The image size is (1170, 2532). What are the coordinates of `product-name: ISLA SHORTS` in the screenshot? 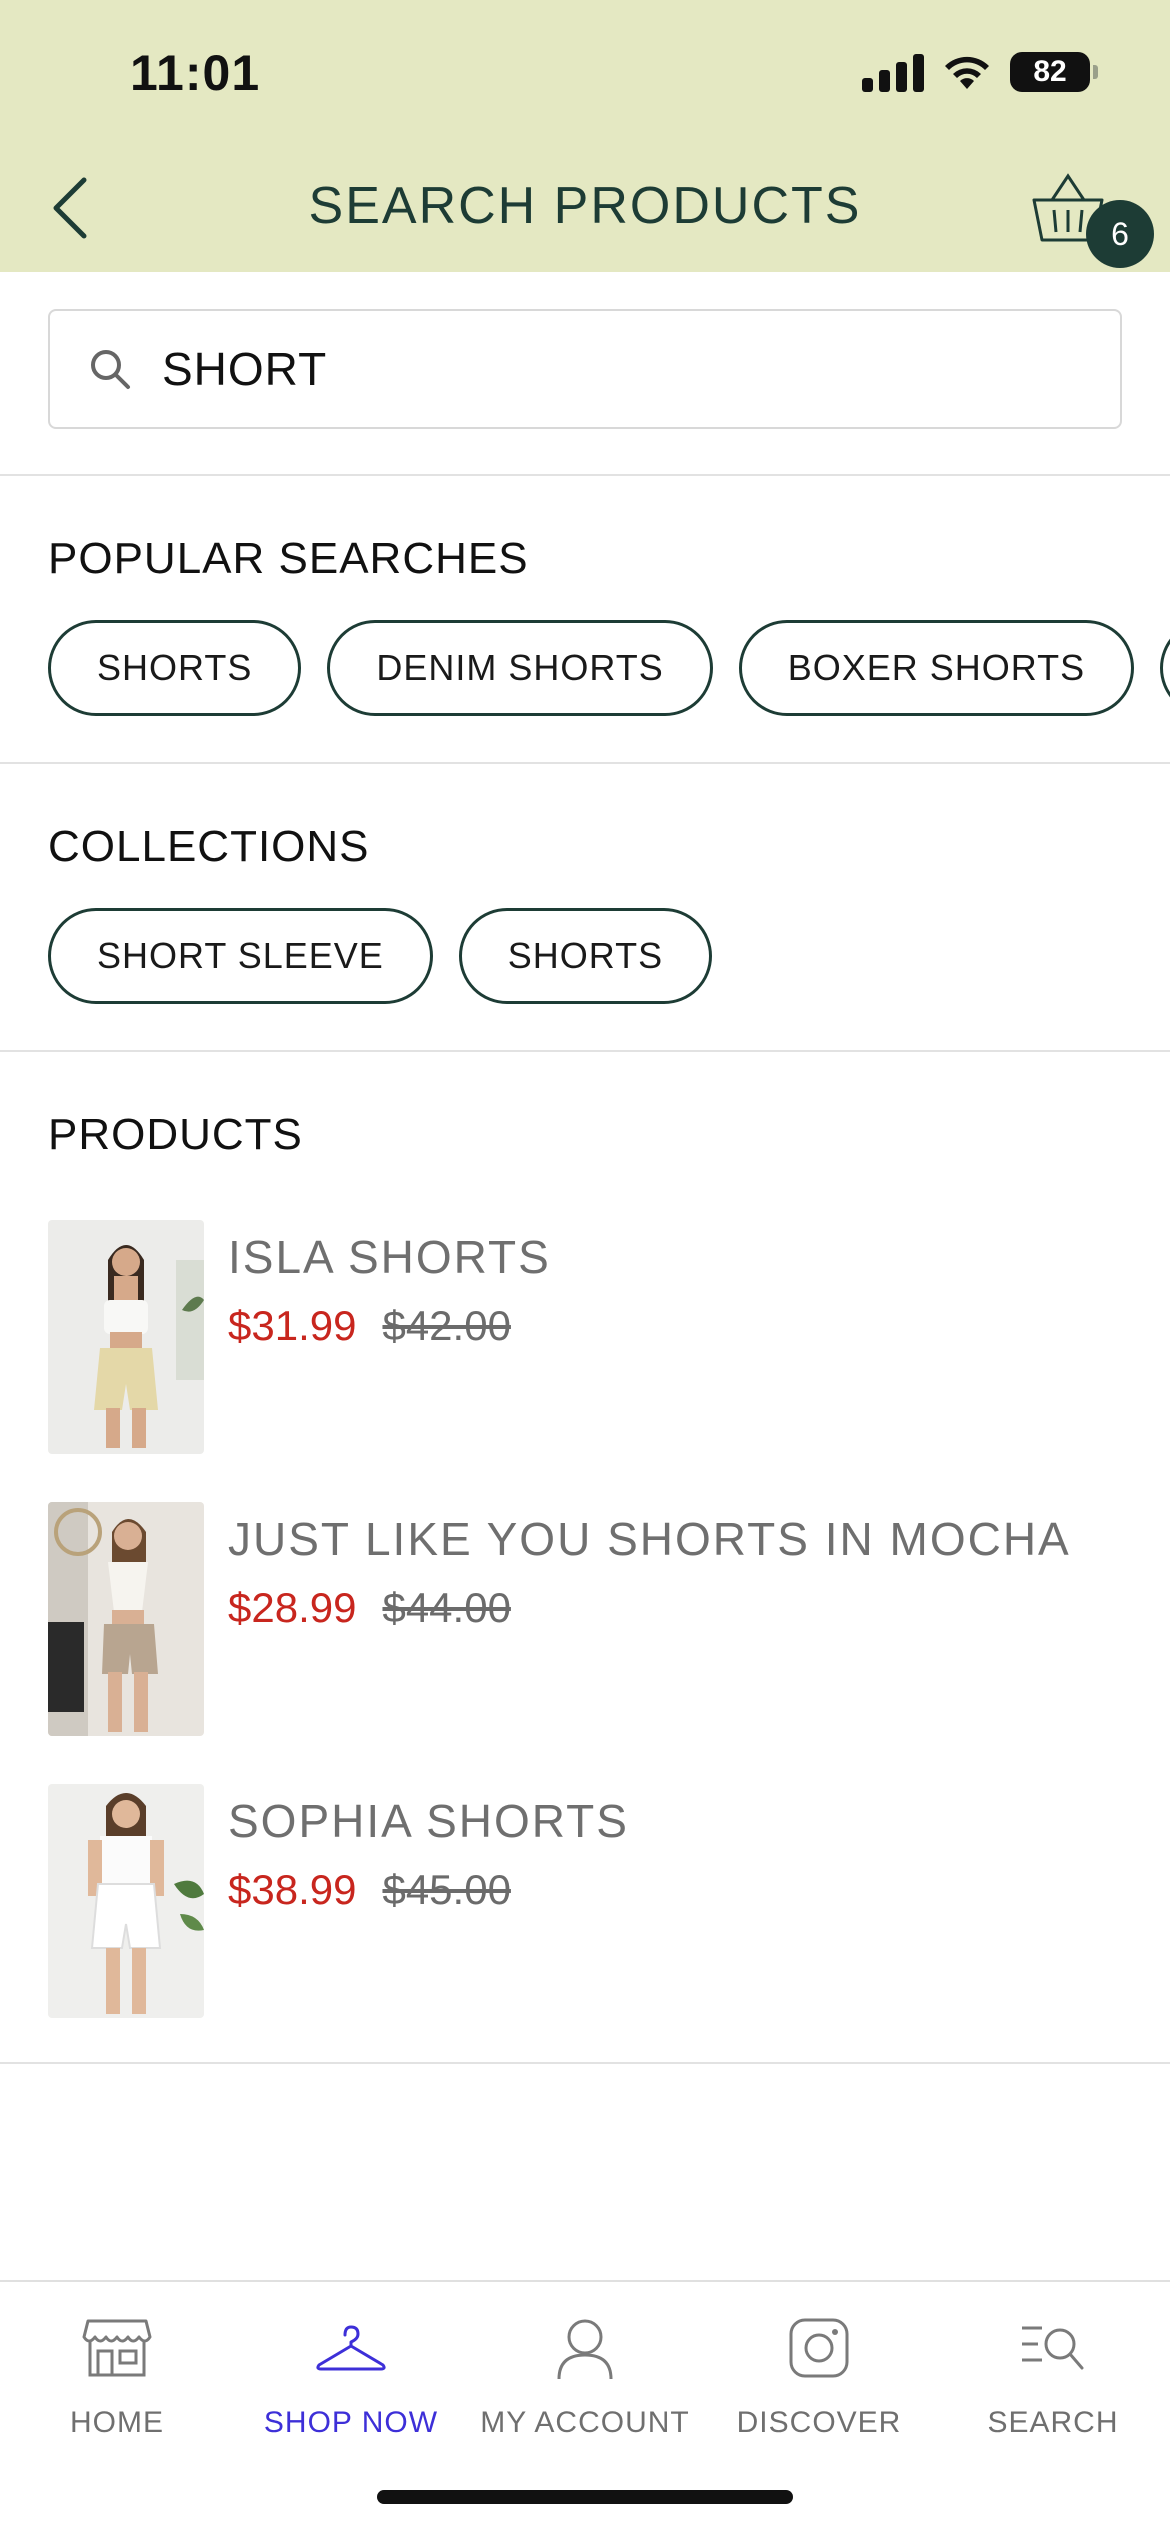 It's located at (389, 1257).